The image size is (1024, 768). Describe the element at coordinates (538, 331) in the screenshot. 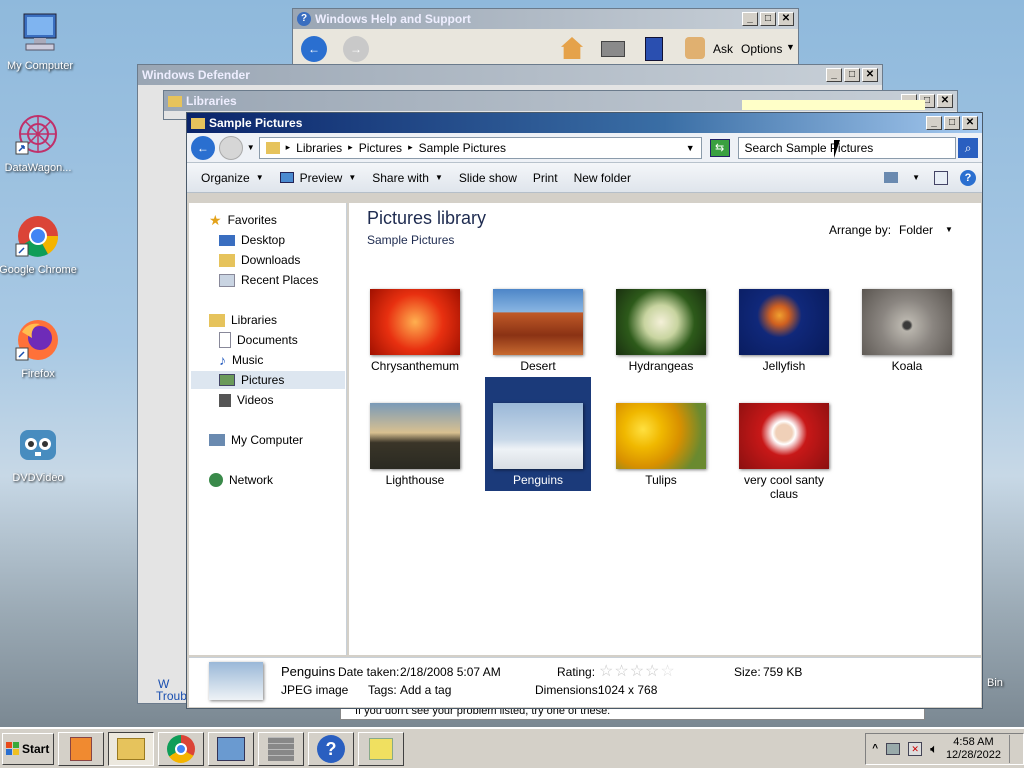

I see `thumbnail-desert: Desert` at that location.